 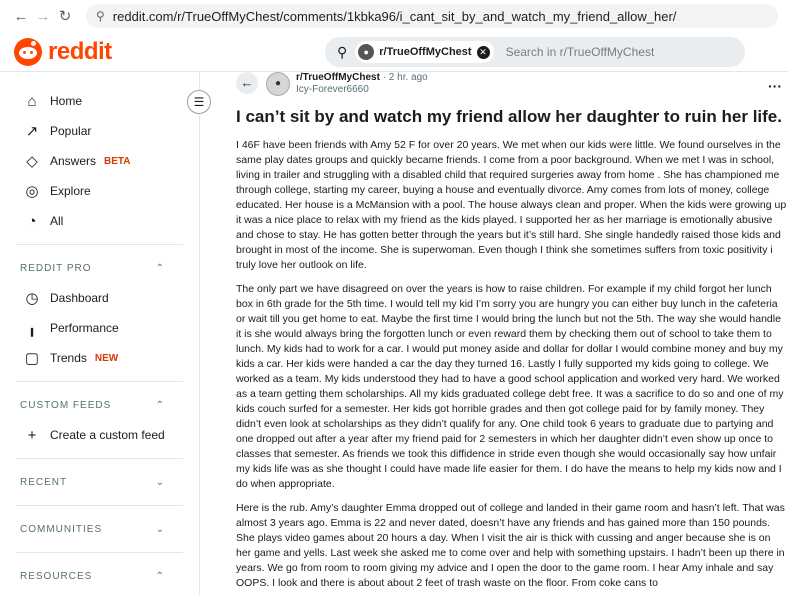 I want to click on sidebar-item-dashboard: ◷ Dashboard, so click(x=99, y=298).